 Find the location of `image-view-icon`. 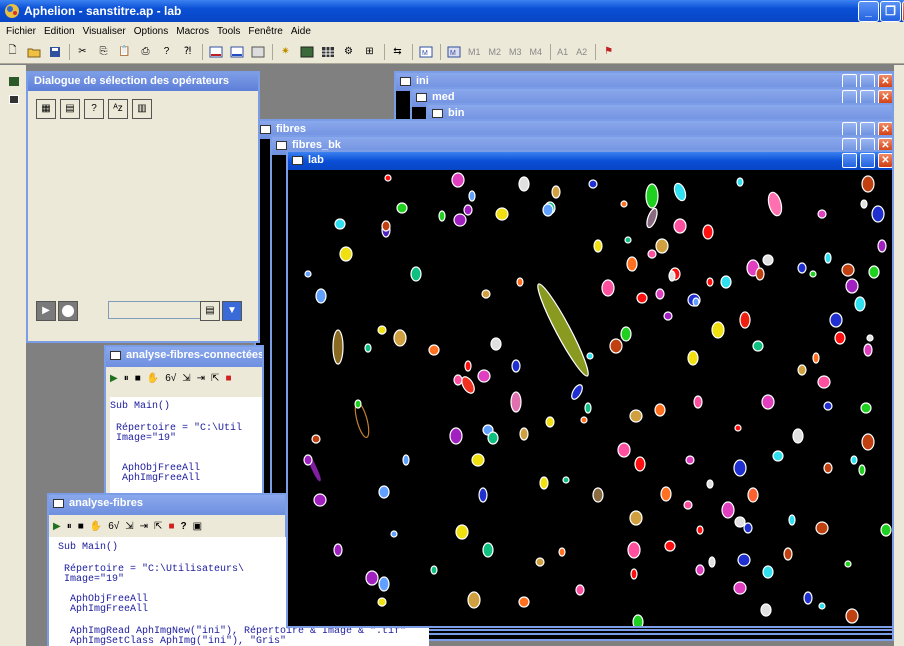

image-view-icon is located at coordinates (306, 52).